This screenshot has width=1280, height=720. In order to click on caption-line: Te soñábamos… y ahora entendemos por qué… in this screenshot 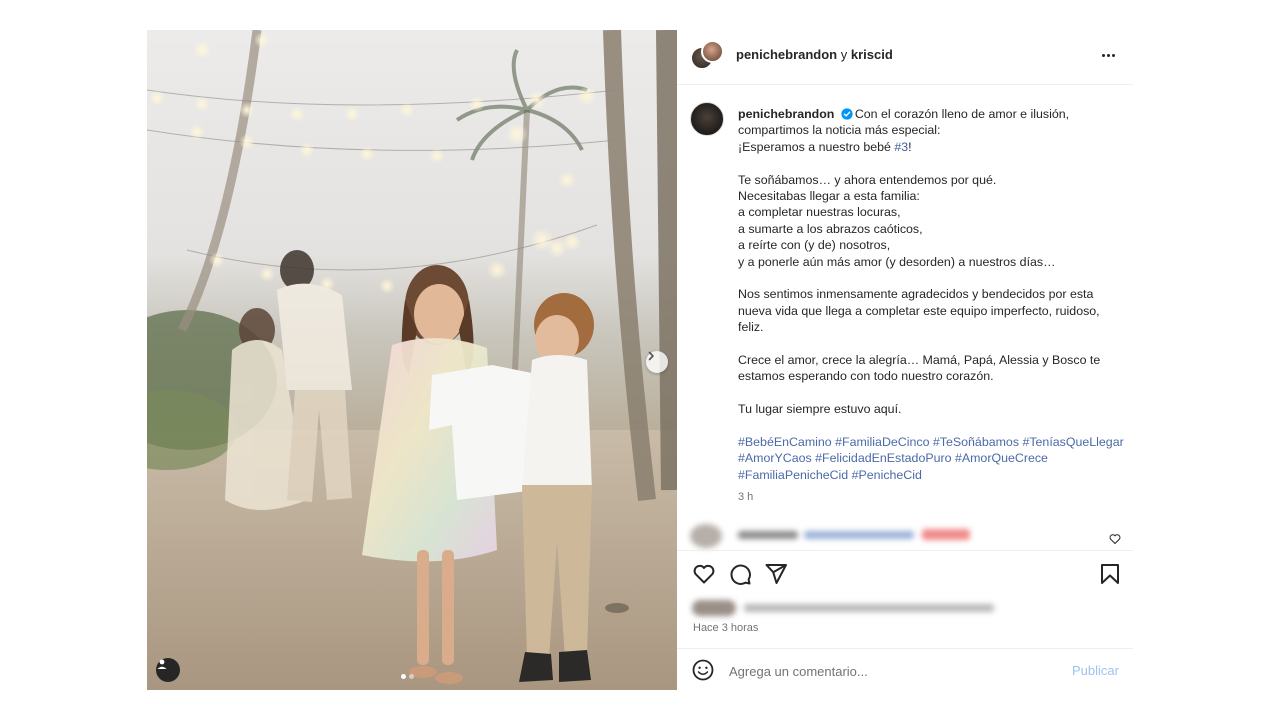, I will do `click(867, 179)`.